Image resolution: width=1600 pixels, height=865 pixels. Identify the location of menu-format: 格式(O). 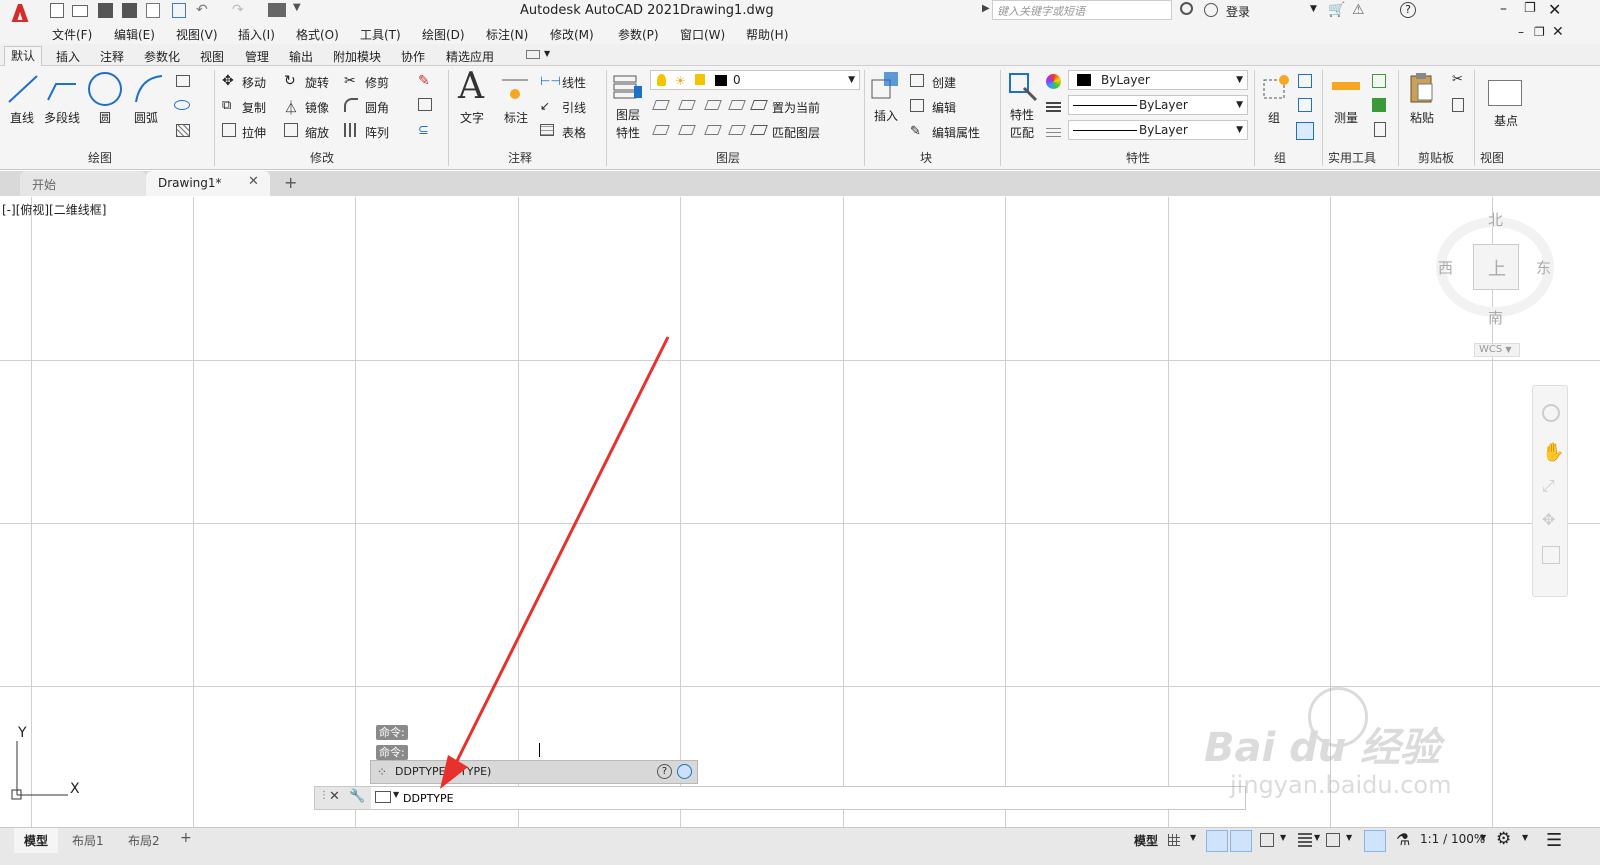
(317, 34).